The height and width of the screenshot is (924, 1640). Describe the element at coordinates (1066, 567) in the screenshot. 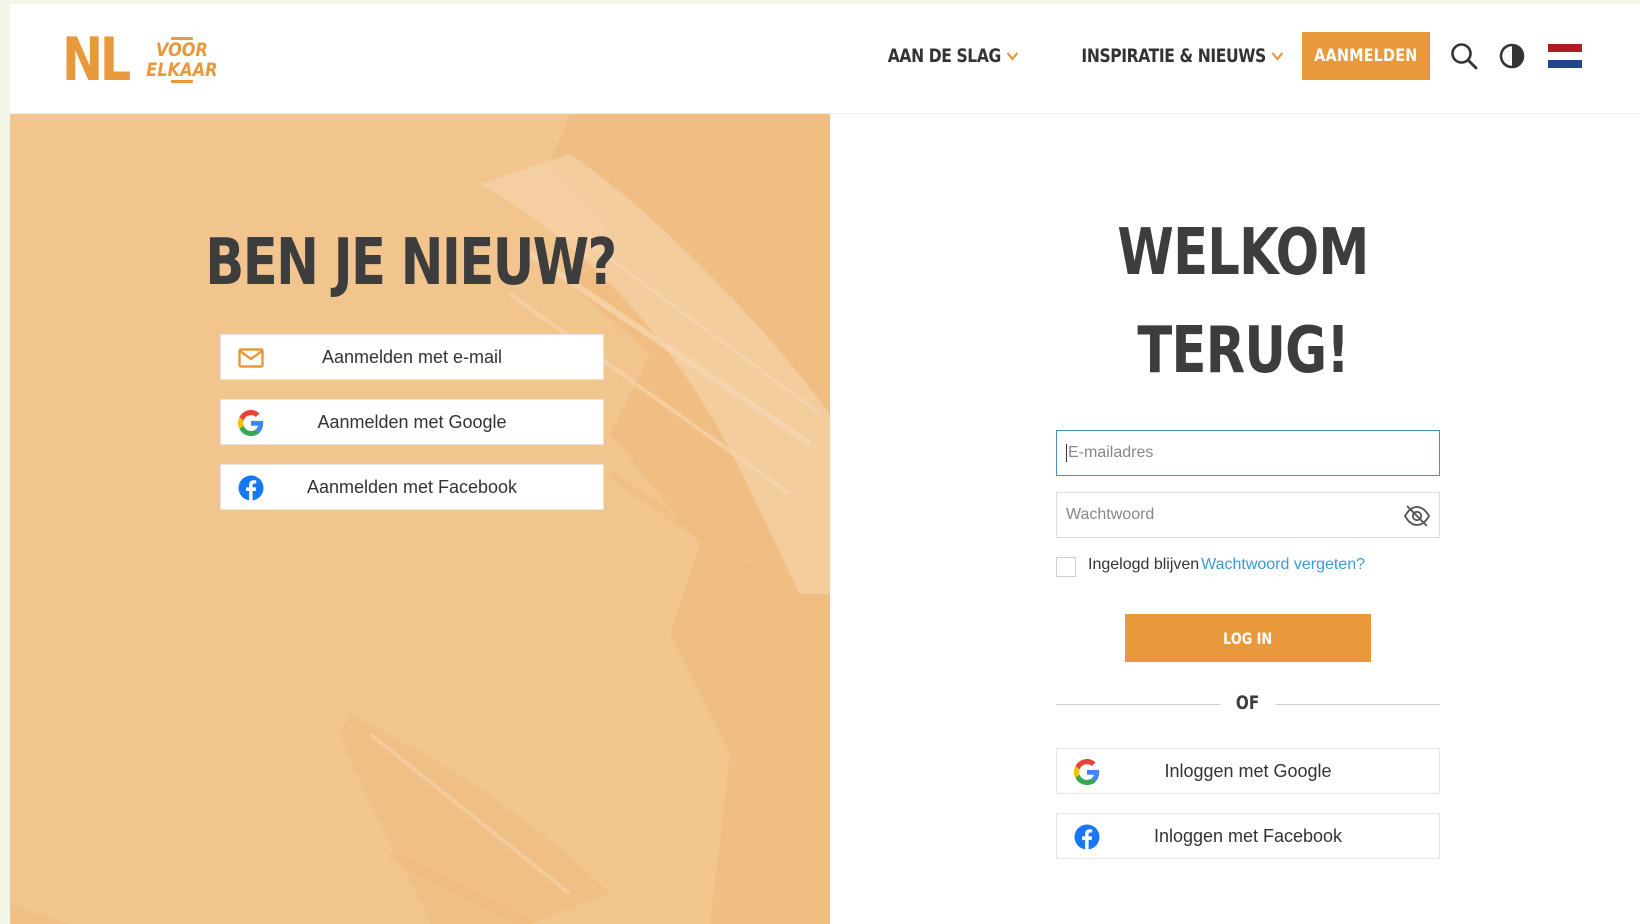

I see `remember-me-checkbox` at that location.